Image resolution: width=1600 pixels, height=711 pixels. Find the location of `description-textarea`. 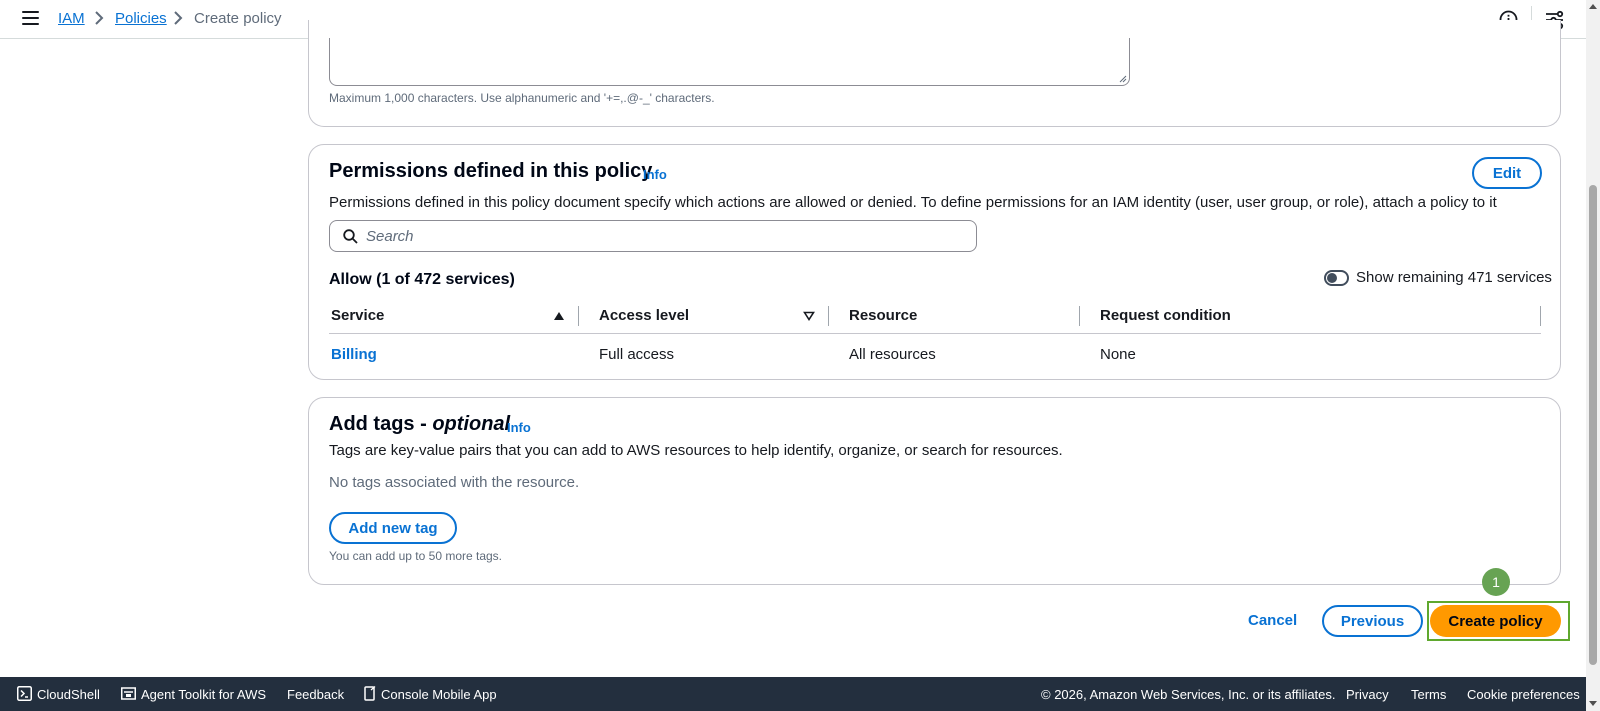

description-textarea is located at coordinates (729, 62).